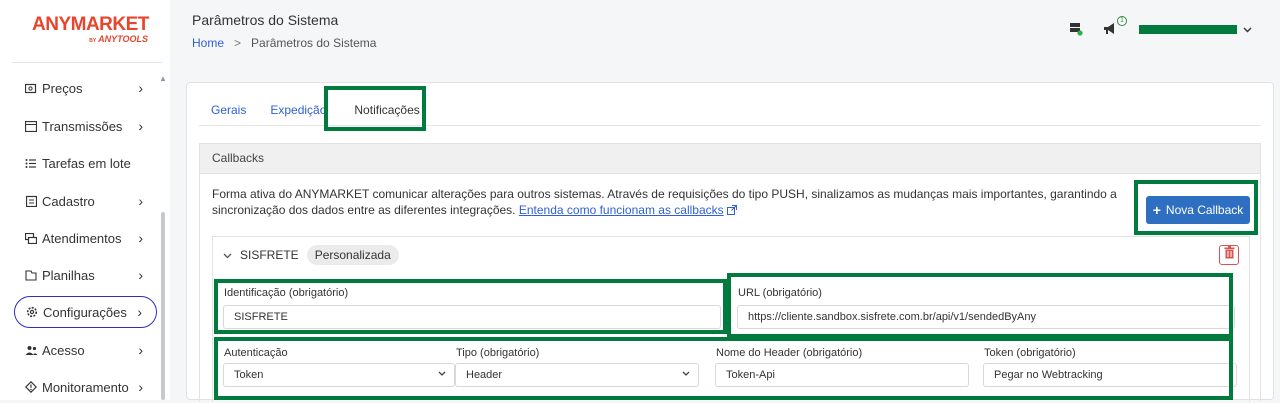  I want to click on chat-icon, so click(31, 238).